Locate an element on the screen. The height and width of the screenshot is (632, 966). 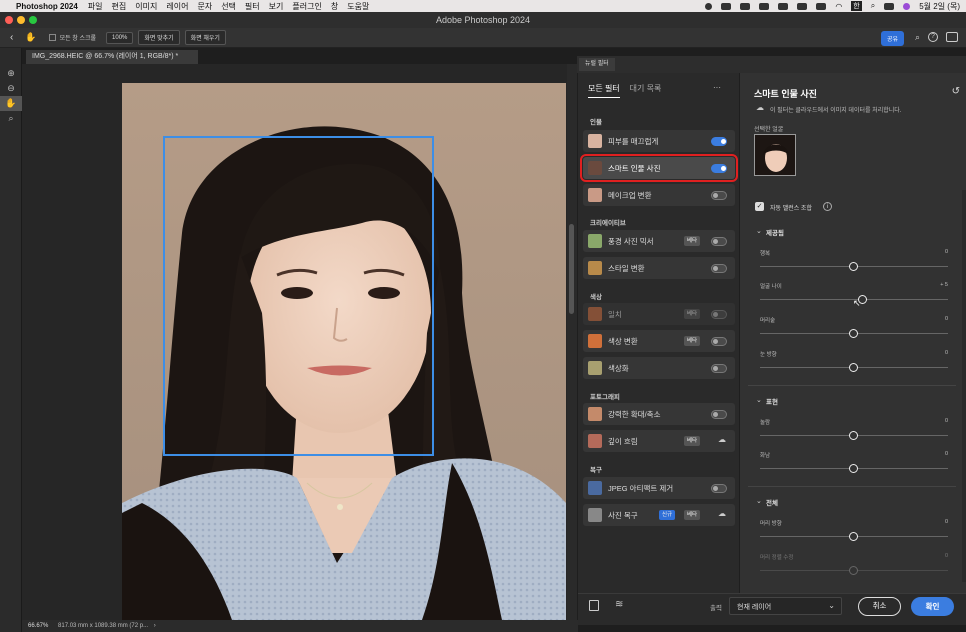
makeup-toggle is located at coordinates (719, 195).